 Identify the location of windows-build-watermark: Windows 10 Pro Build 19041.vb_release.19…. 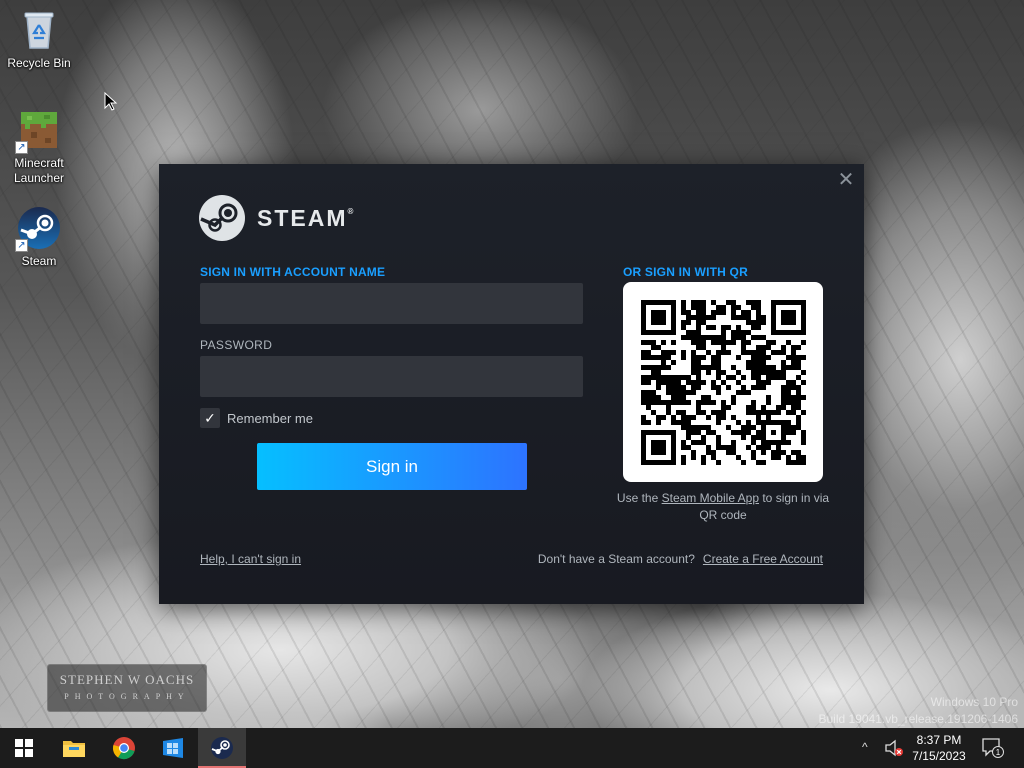
(919, 711).